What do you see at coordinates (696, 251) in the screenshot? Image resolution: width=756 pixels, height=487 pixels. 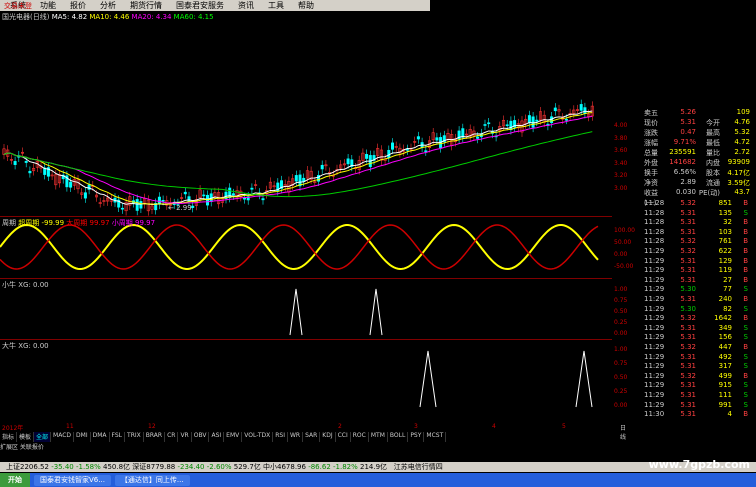 I see `trade-row: 11:29 5.32 622 B` at bounding box center [696, 251].